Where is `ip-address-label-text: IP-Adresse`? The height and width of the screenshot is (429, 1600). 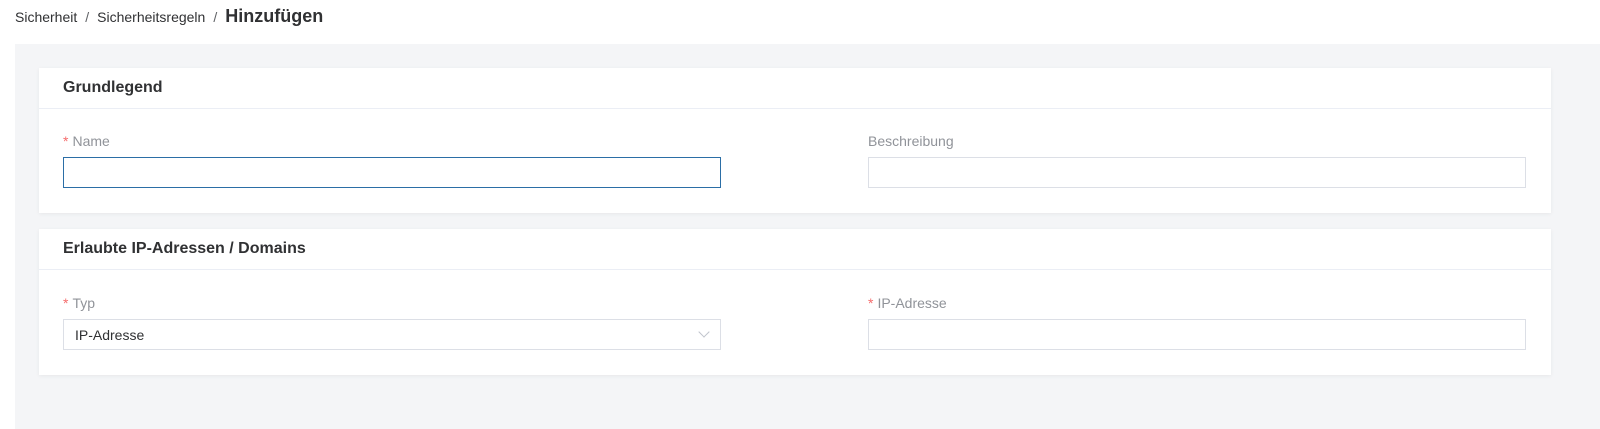 ip-address-label-text: IP-Adresse is located at coordinates (912, 303).